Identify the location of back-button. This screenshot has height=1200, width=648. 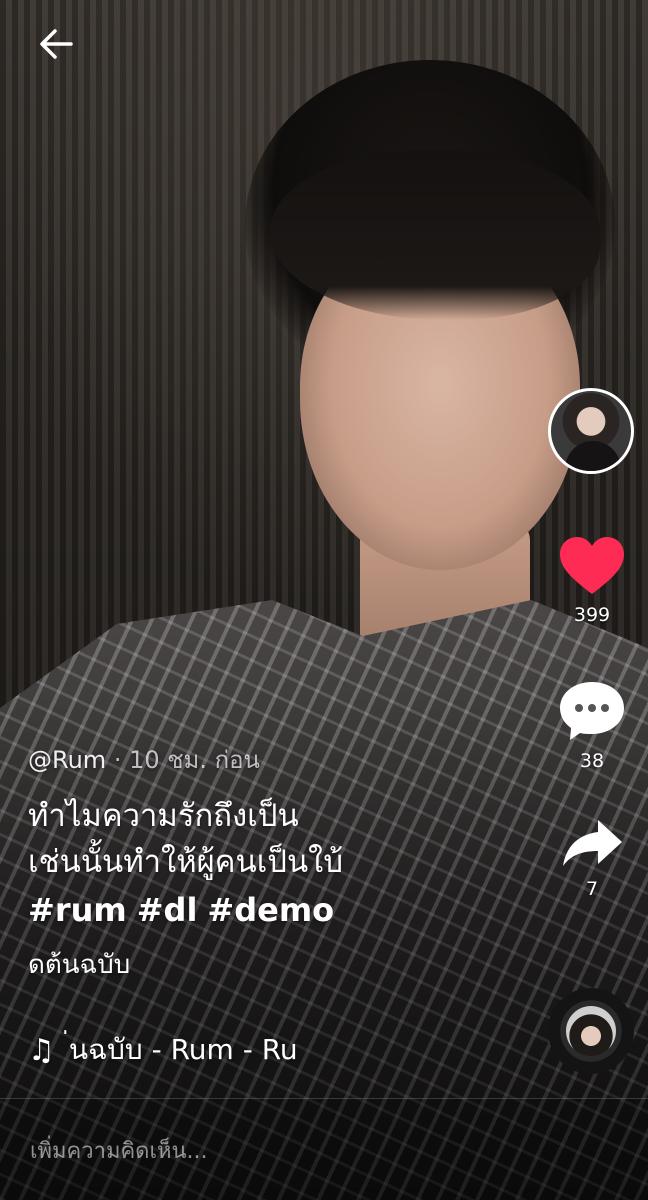
(56, 44).